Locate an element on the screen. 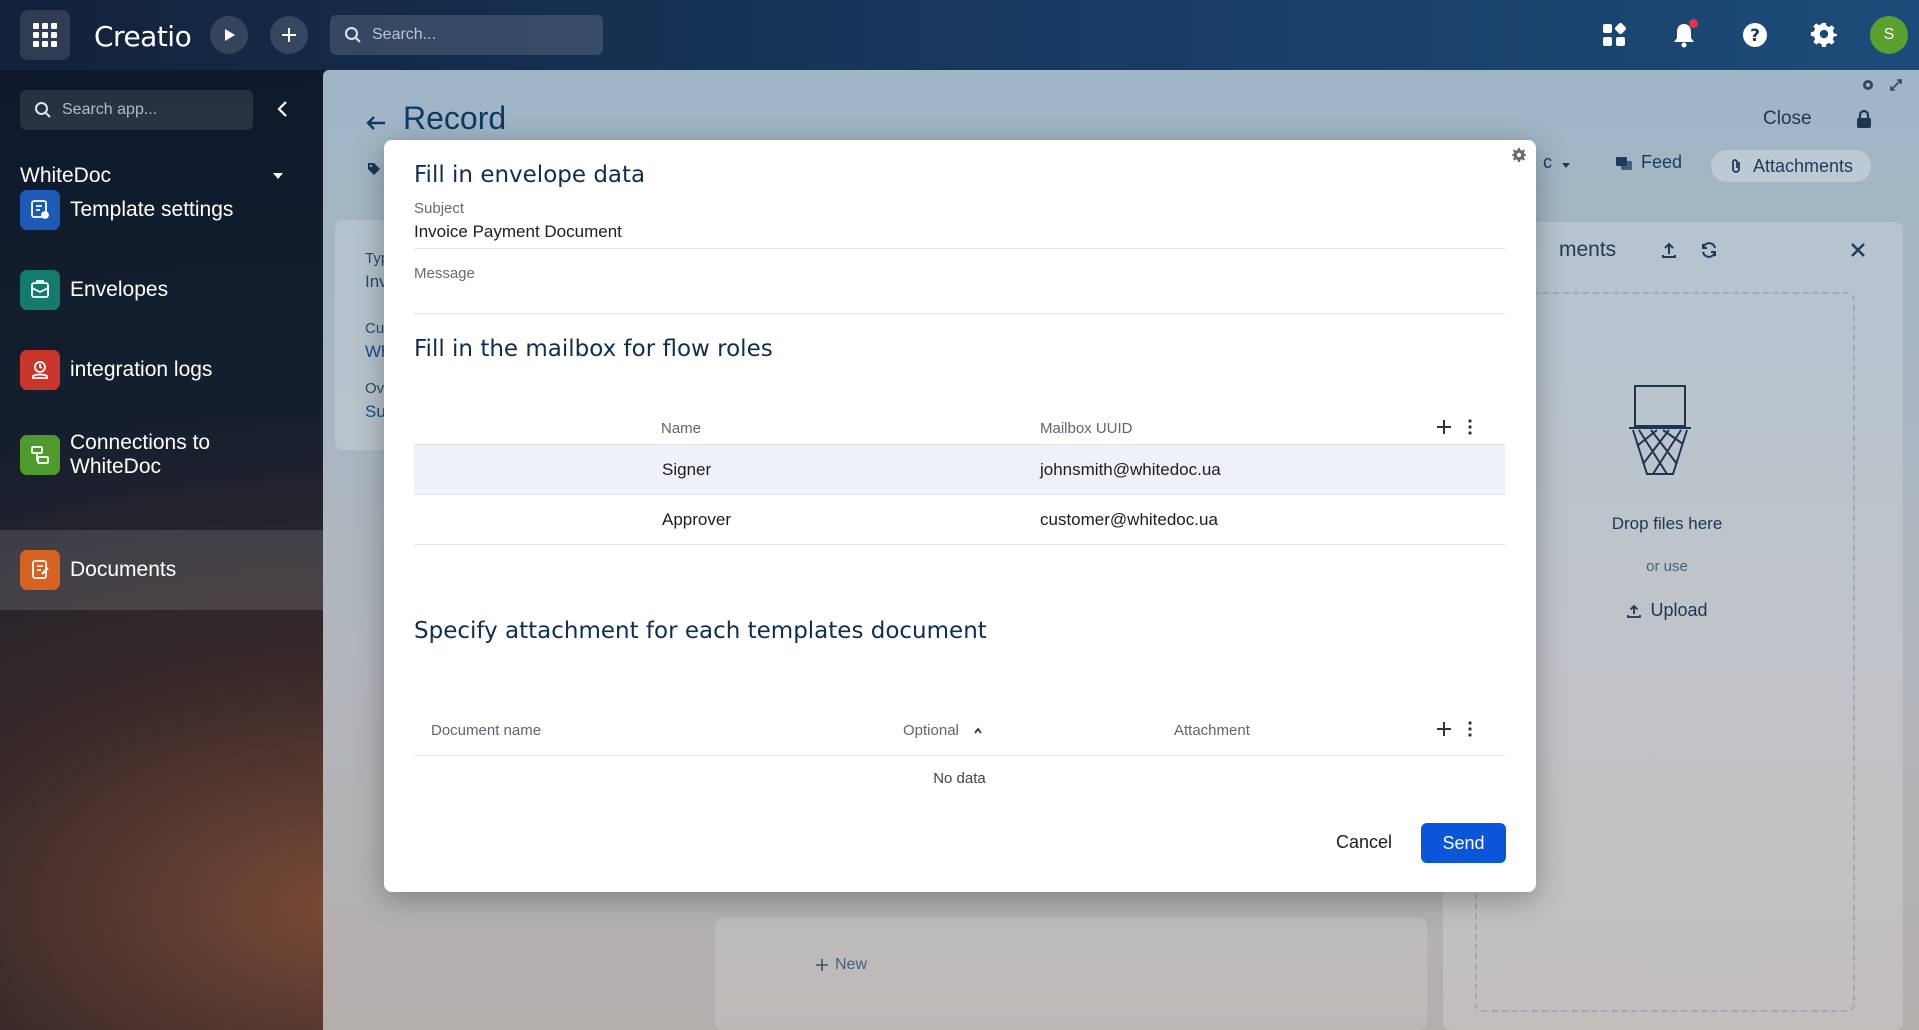 This screenshot has height=1030, width=1919. connections-icon is located at coordinates (40, 455).